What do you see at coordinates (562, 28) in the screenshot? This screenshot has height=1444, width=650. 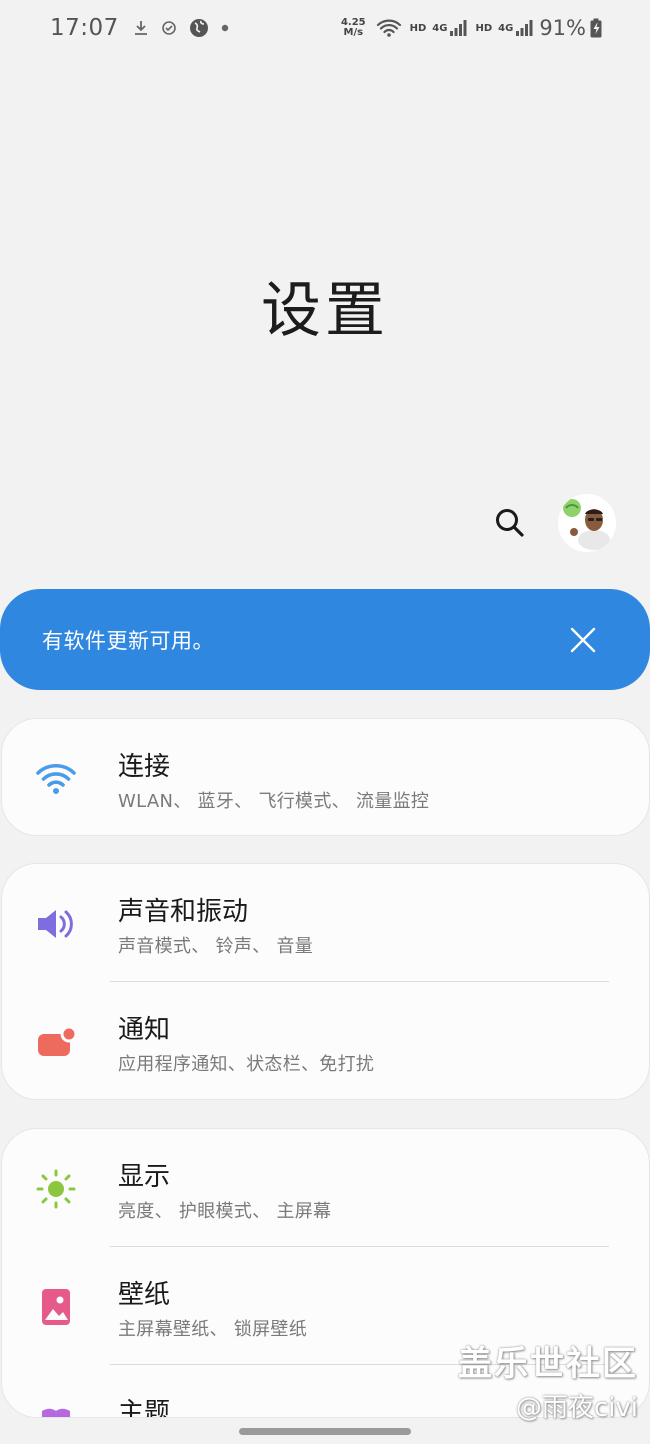 I see `battery-percent: 91%` at bounding box center [562, 28].